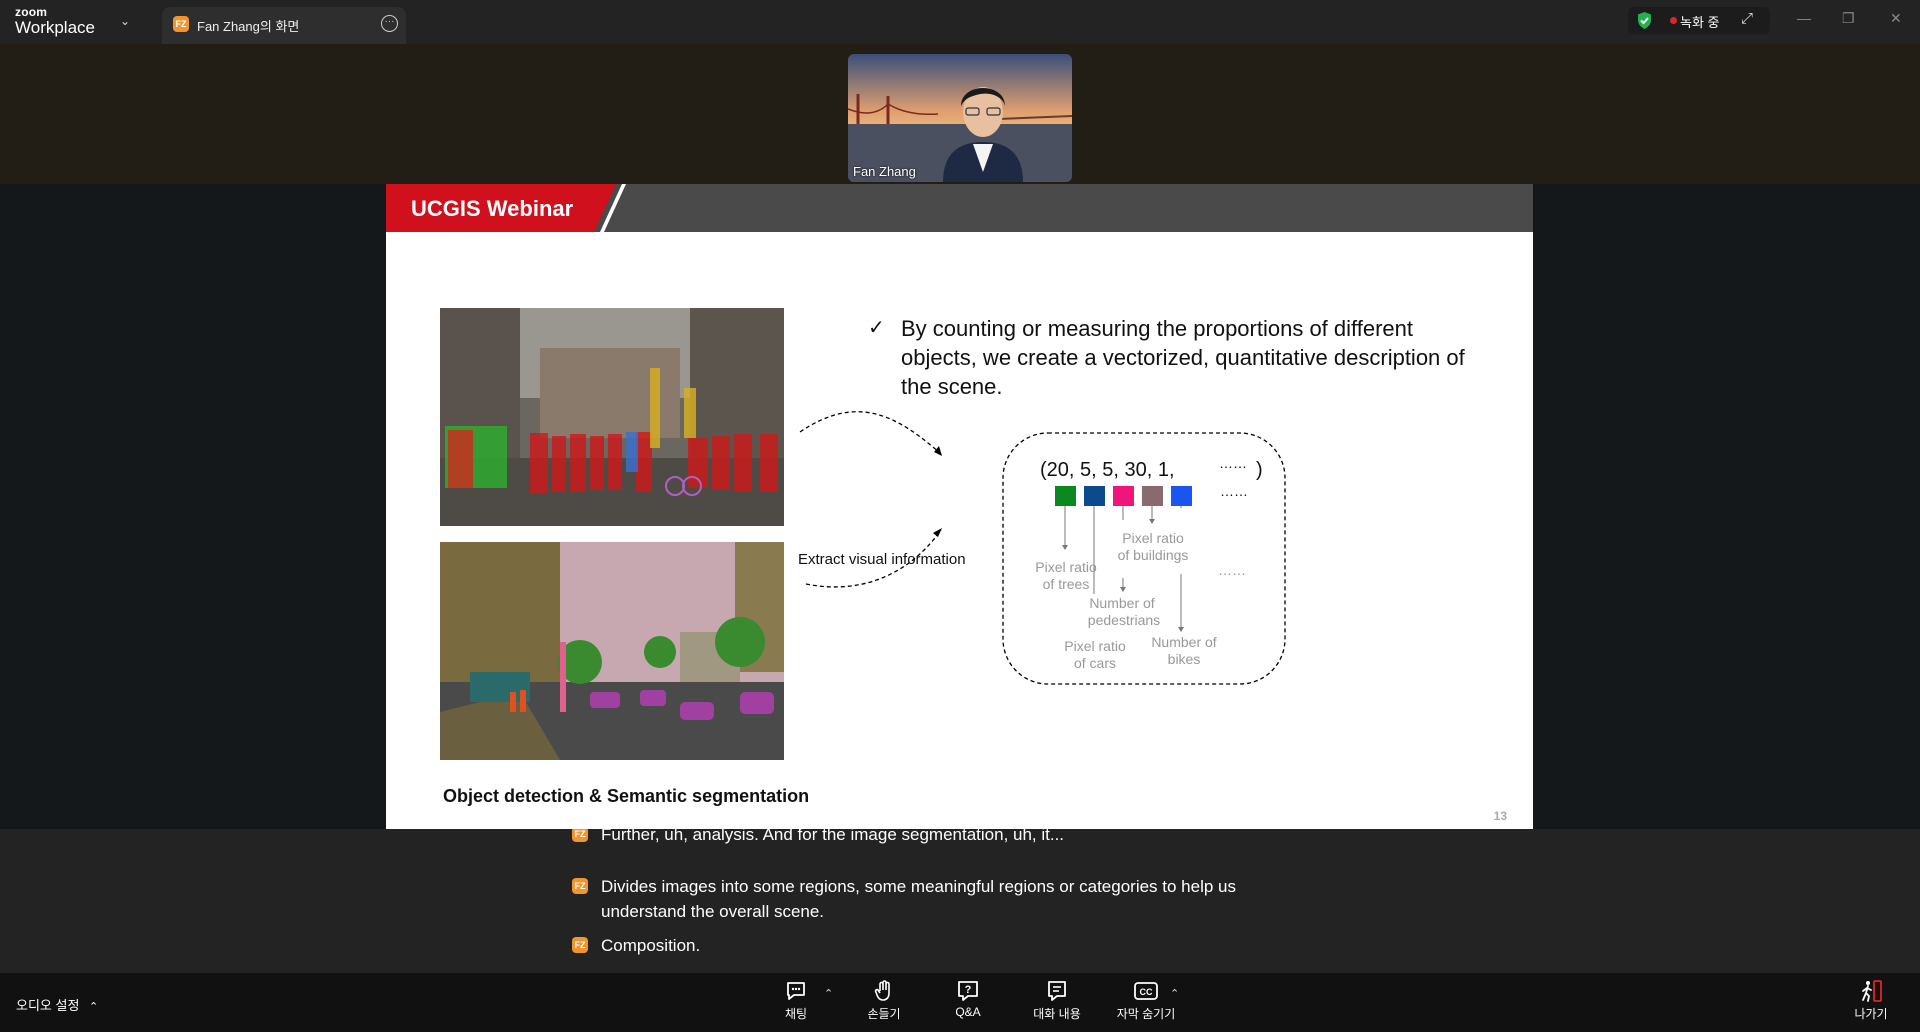  I want to click on participant-video: Fan Zhang, so click(960, 118).